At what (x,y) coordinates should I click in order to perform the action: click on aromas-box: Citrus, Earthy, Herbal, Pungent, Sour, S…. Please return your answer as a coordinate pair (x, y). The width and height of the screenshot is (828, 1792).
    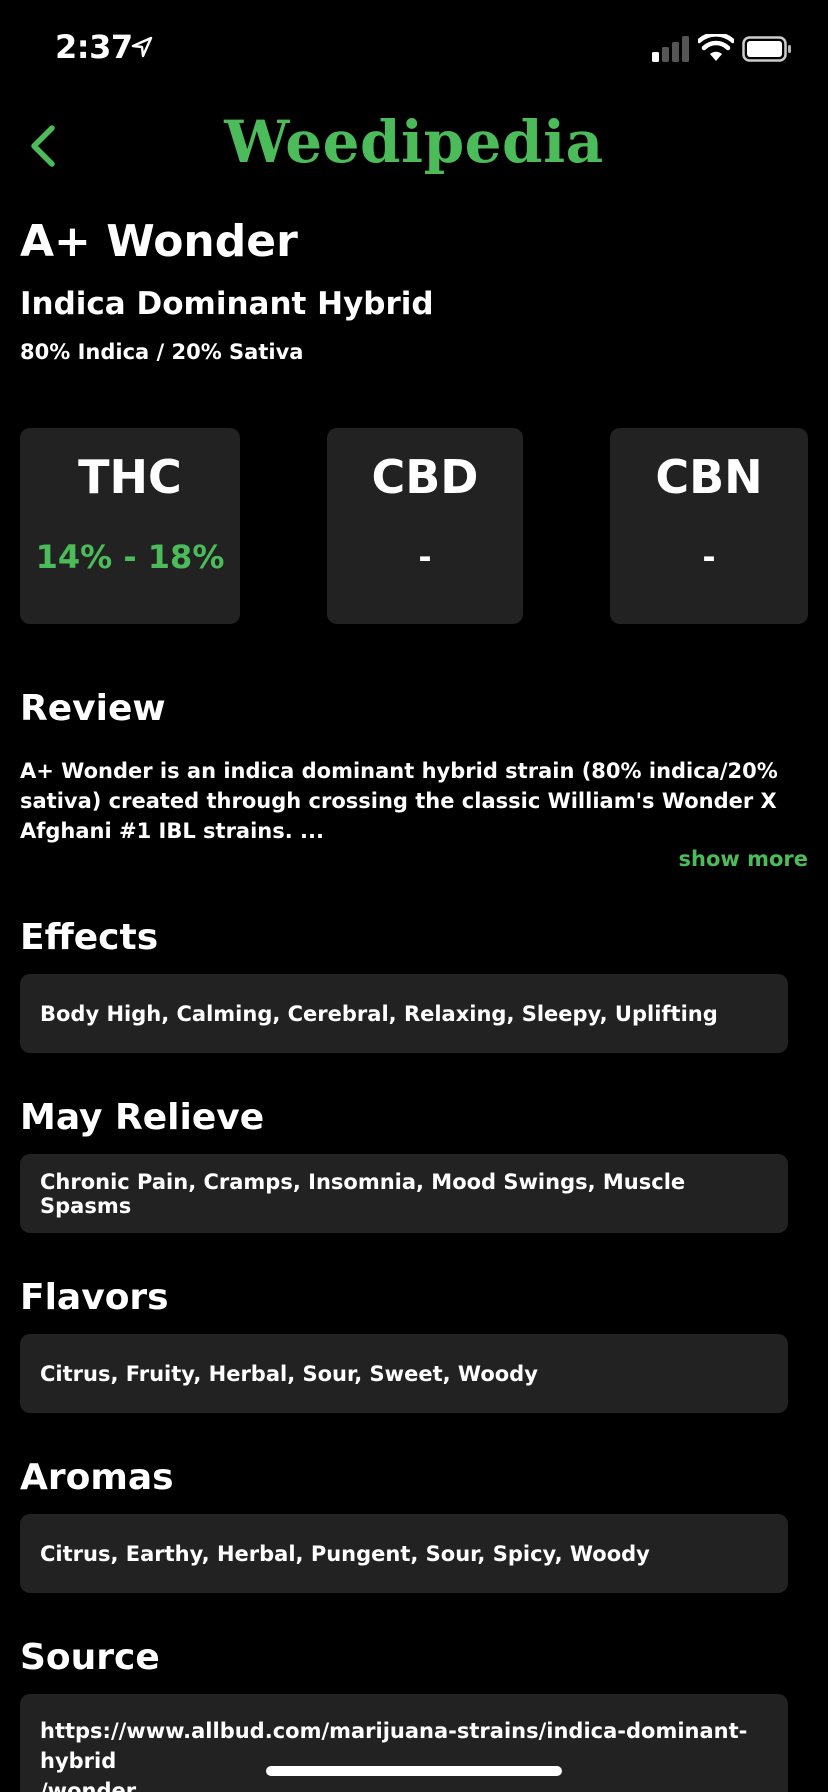
    Looking at the image, I should click on (404, 1553).